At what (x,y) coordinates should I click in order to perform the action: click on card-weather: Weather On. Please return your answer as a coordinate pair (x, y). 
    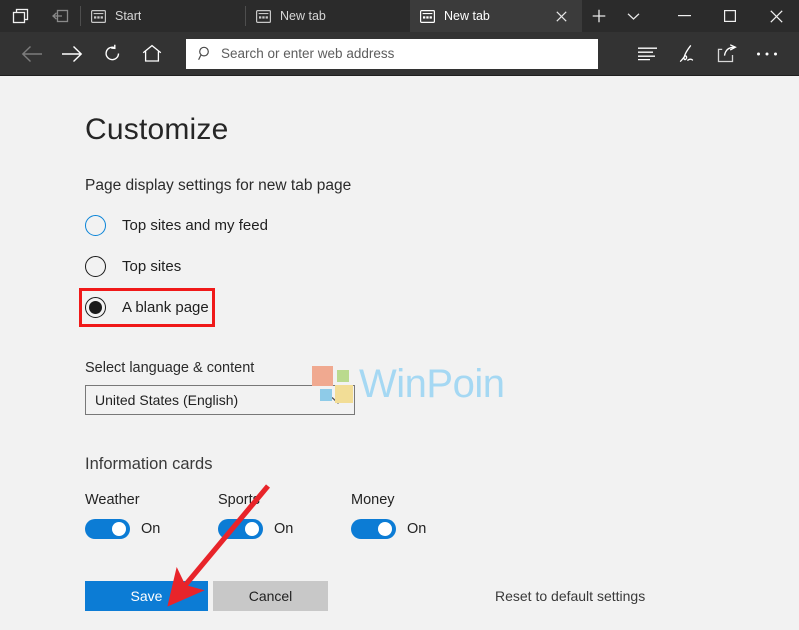
    Looking at the image, I should click on (151, 515).